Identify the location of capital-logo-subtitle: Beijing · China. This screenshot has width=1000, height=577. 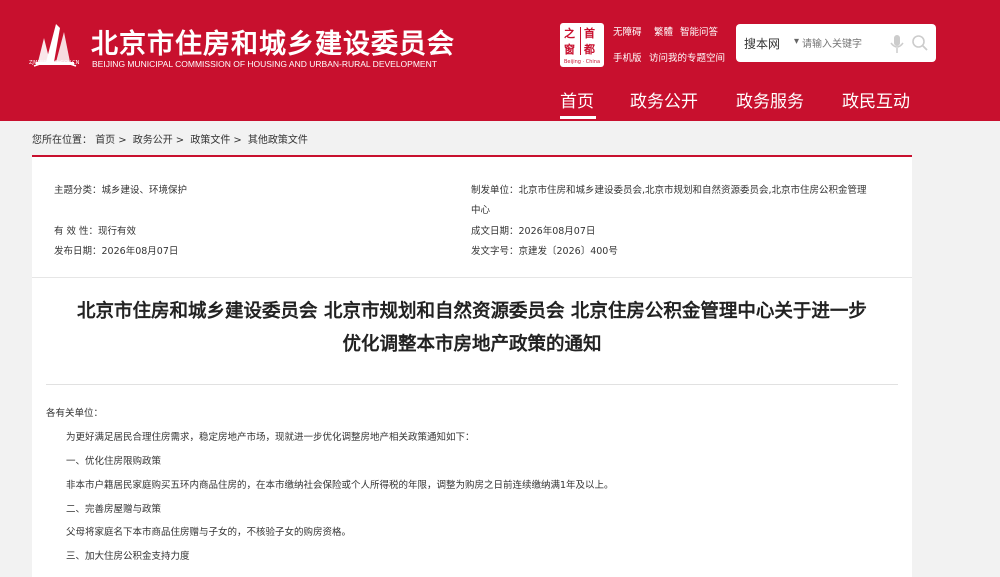
(582, 62).